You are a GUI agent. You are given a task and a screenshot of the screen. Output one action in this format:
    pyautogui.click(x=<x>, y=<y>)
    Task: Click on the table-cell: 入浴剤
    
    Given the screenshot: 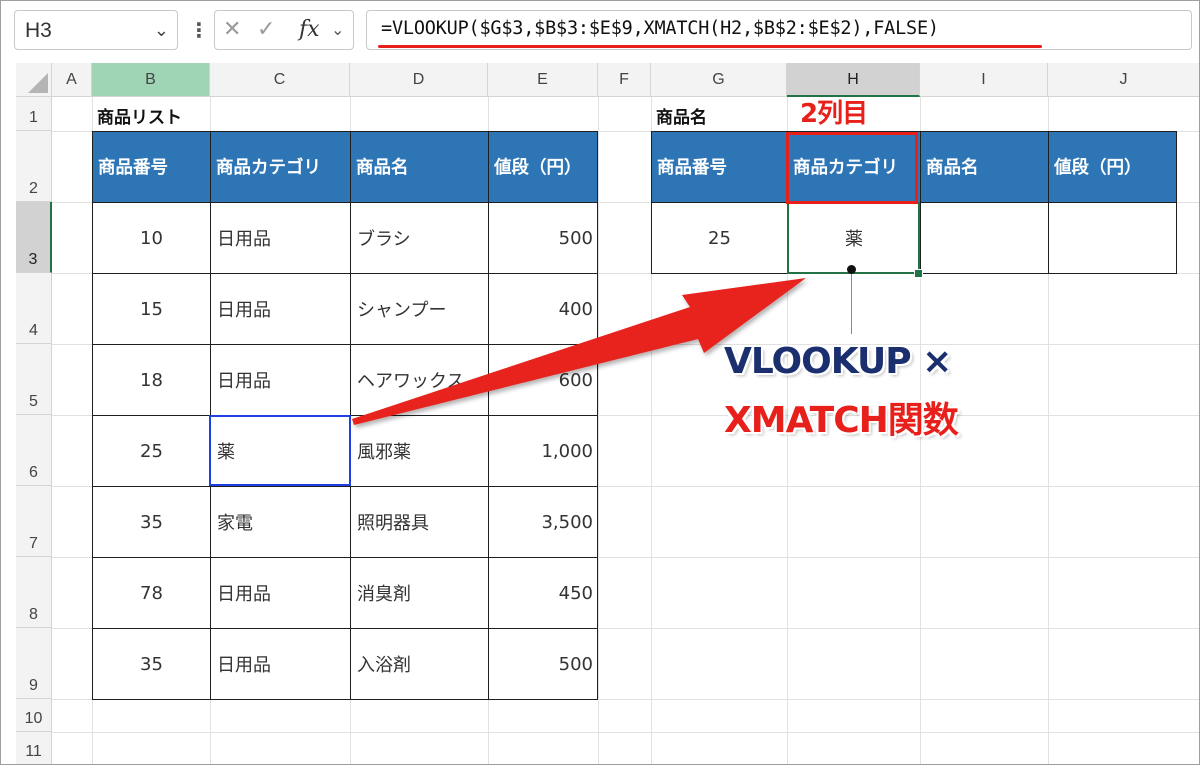 What is the action you would take?
    pyautogui.click(x=419, y=664)
    